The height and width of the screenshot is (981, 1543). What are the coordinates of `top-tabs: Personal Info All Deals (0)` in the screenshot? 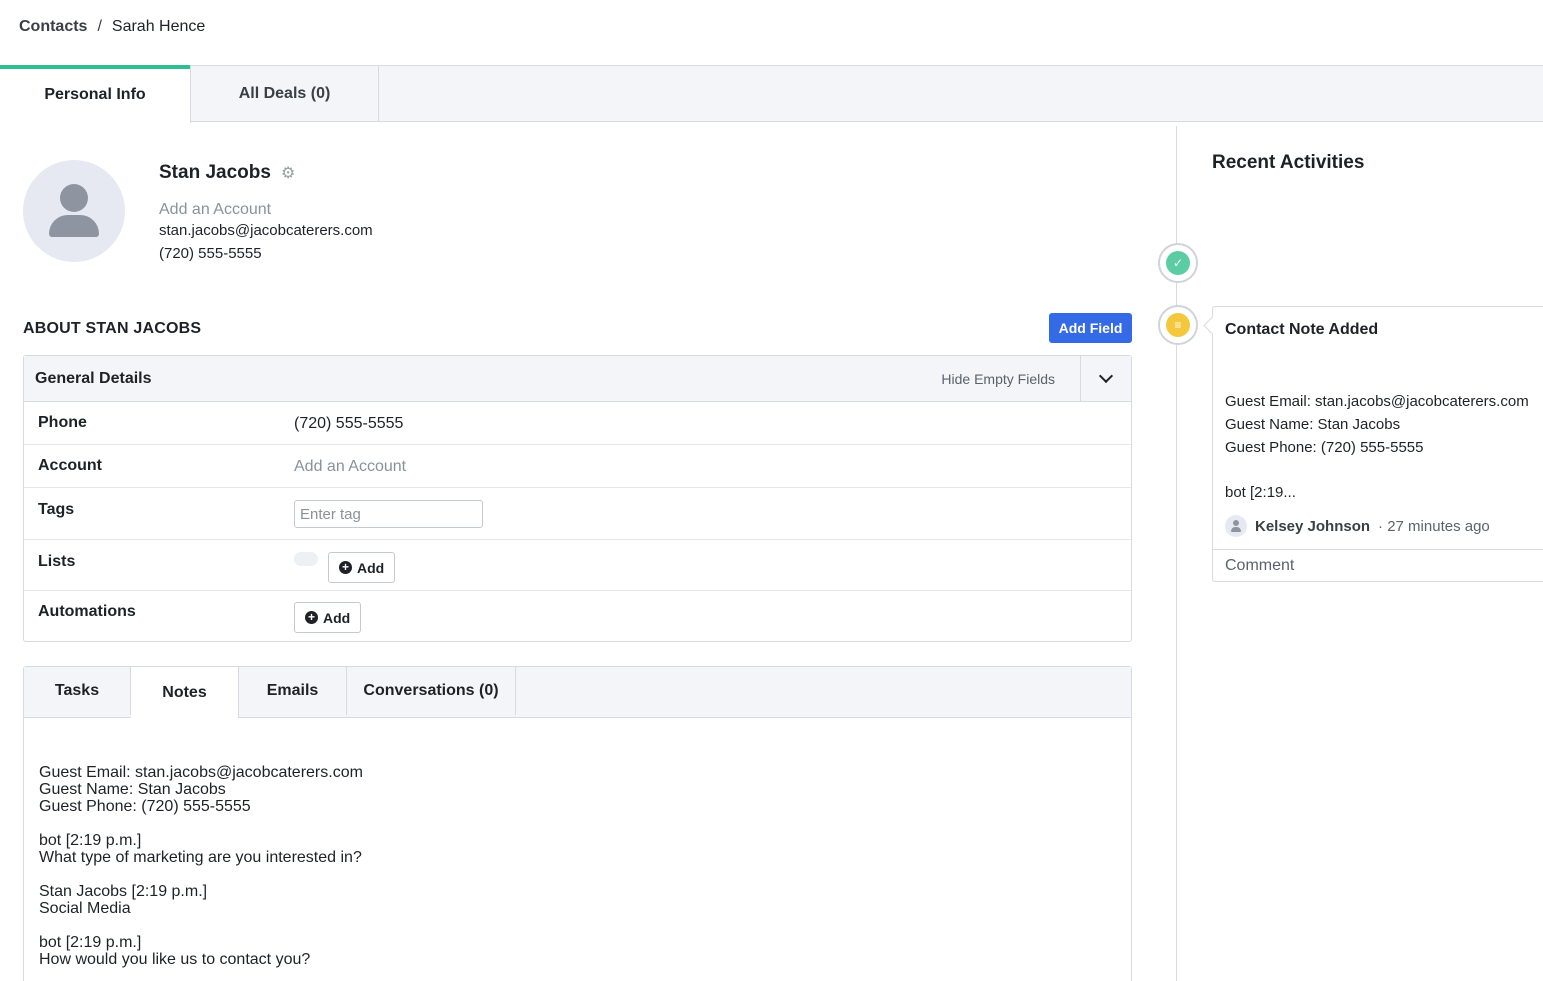 It's located at (771, 94).